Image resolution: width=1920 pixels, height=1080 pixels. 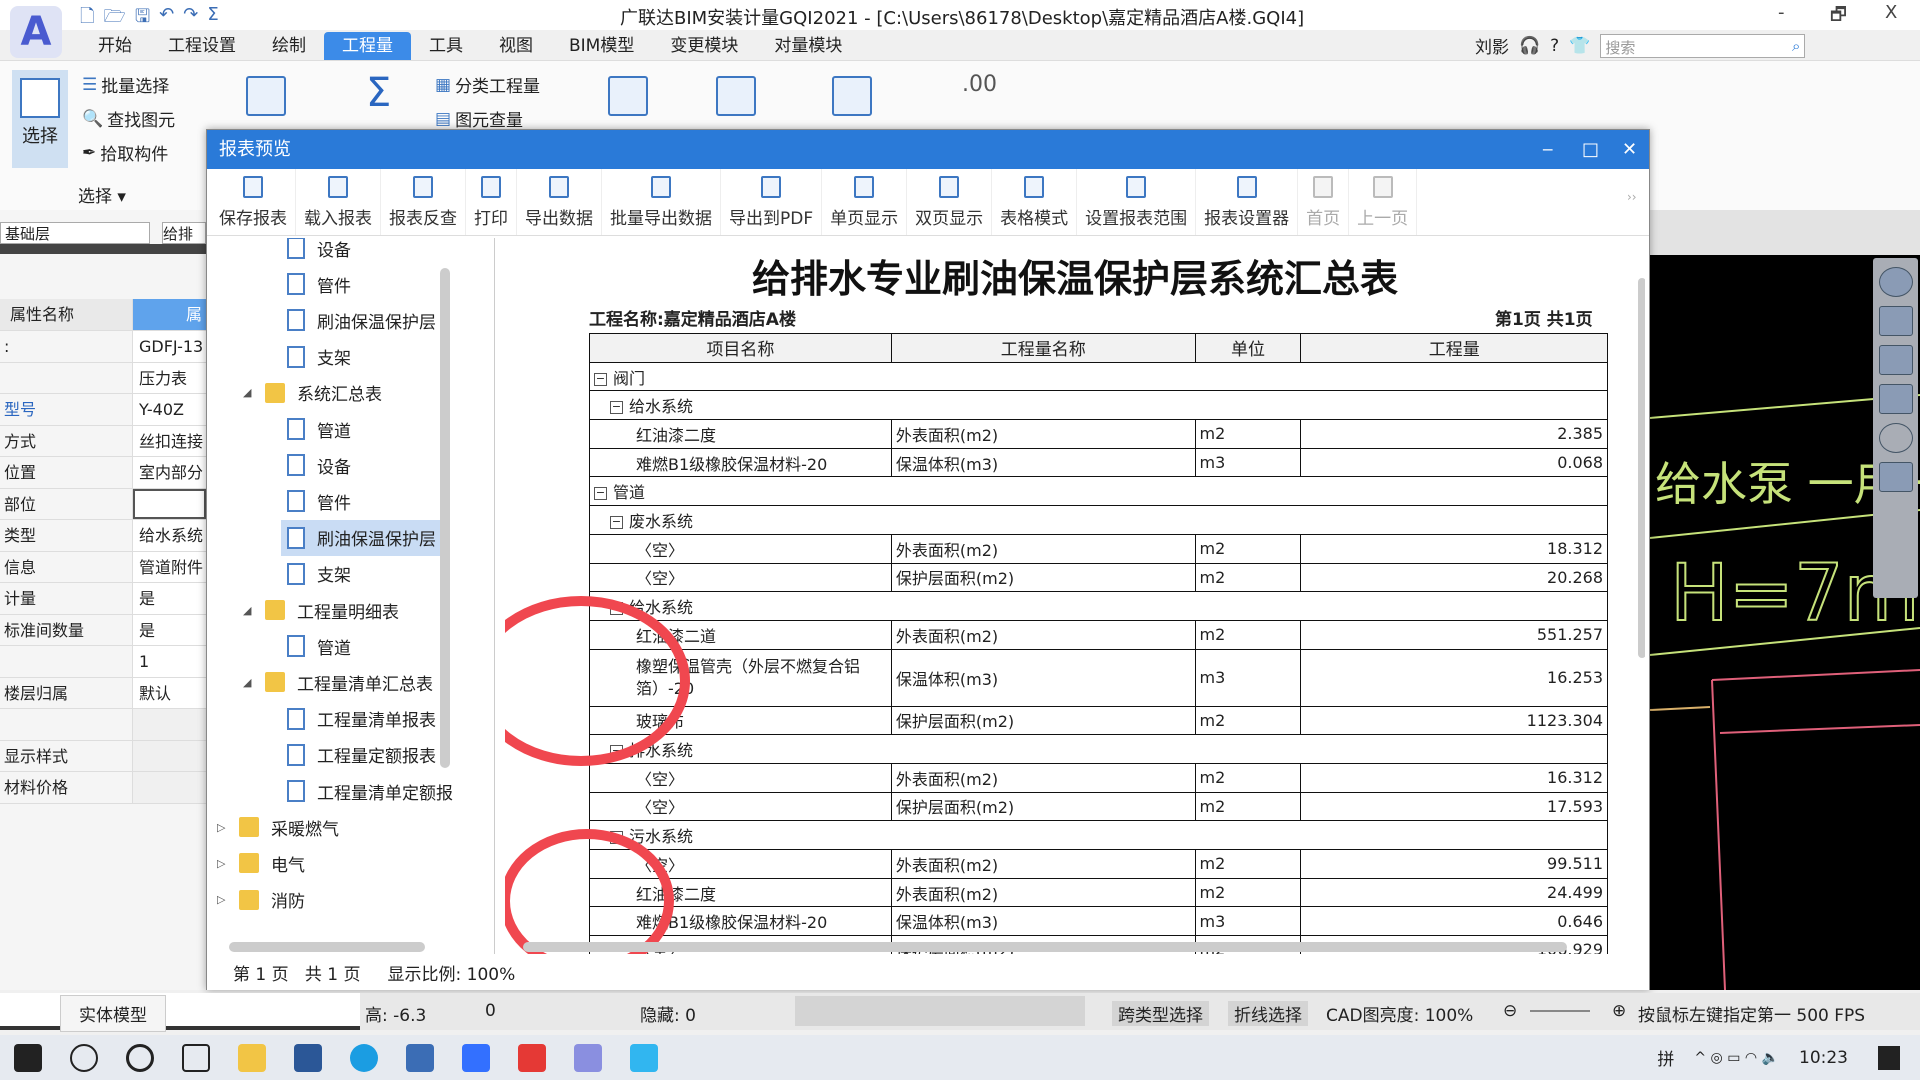 What do you see at coordinates (184, 233) in the screenshot?
I see `type-select: 给排` at bounding box center [184, 233].